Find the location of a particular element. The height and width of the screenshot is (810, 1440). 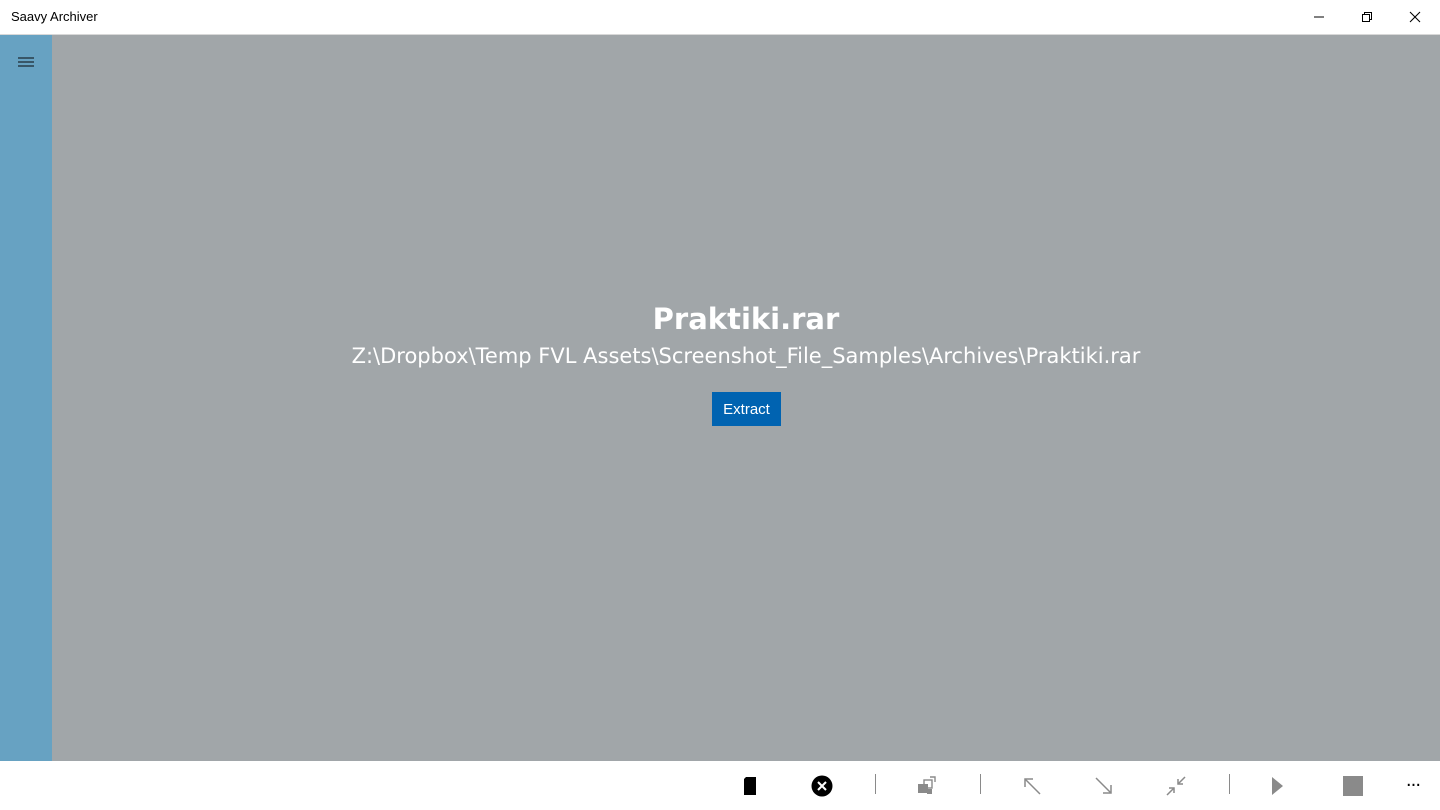

arrow-up-left-button is located at coordinates (1032, 786).